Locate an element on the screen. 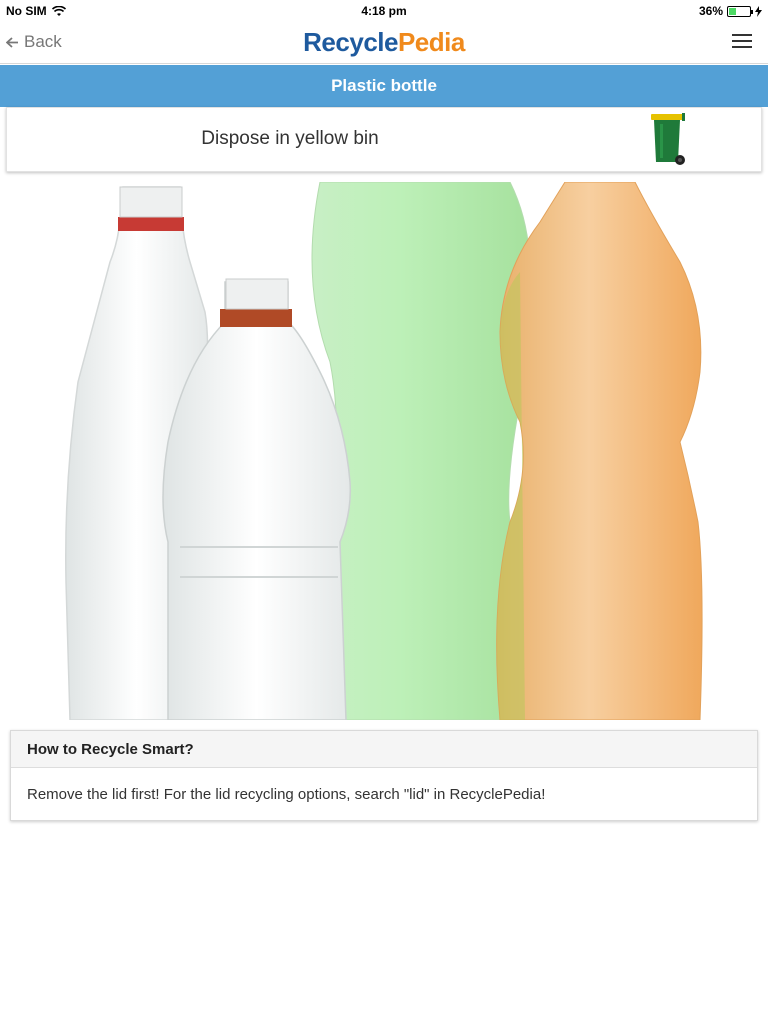 The image size is (768, 1024). recyclepedia-logo: RecyclePedia is located at coordinates (384, 42).